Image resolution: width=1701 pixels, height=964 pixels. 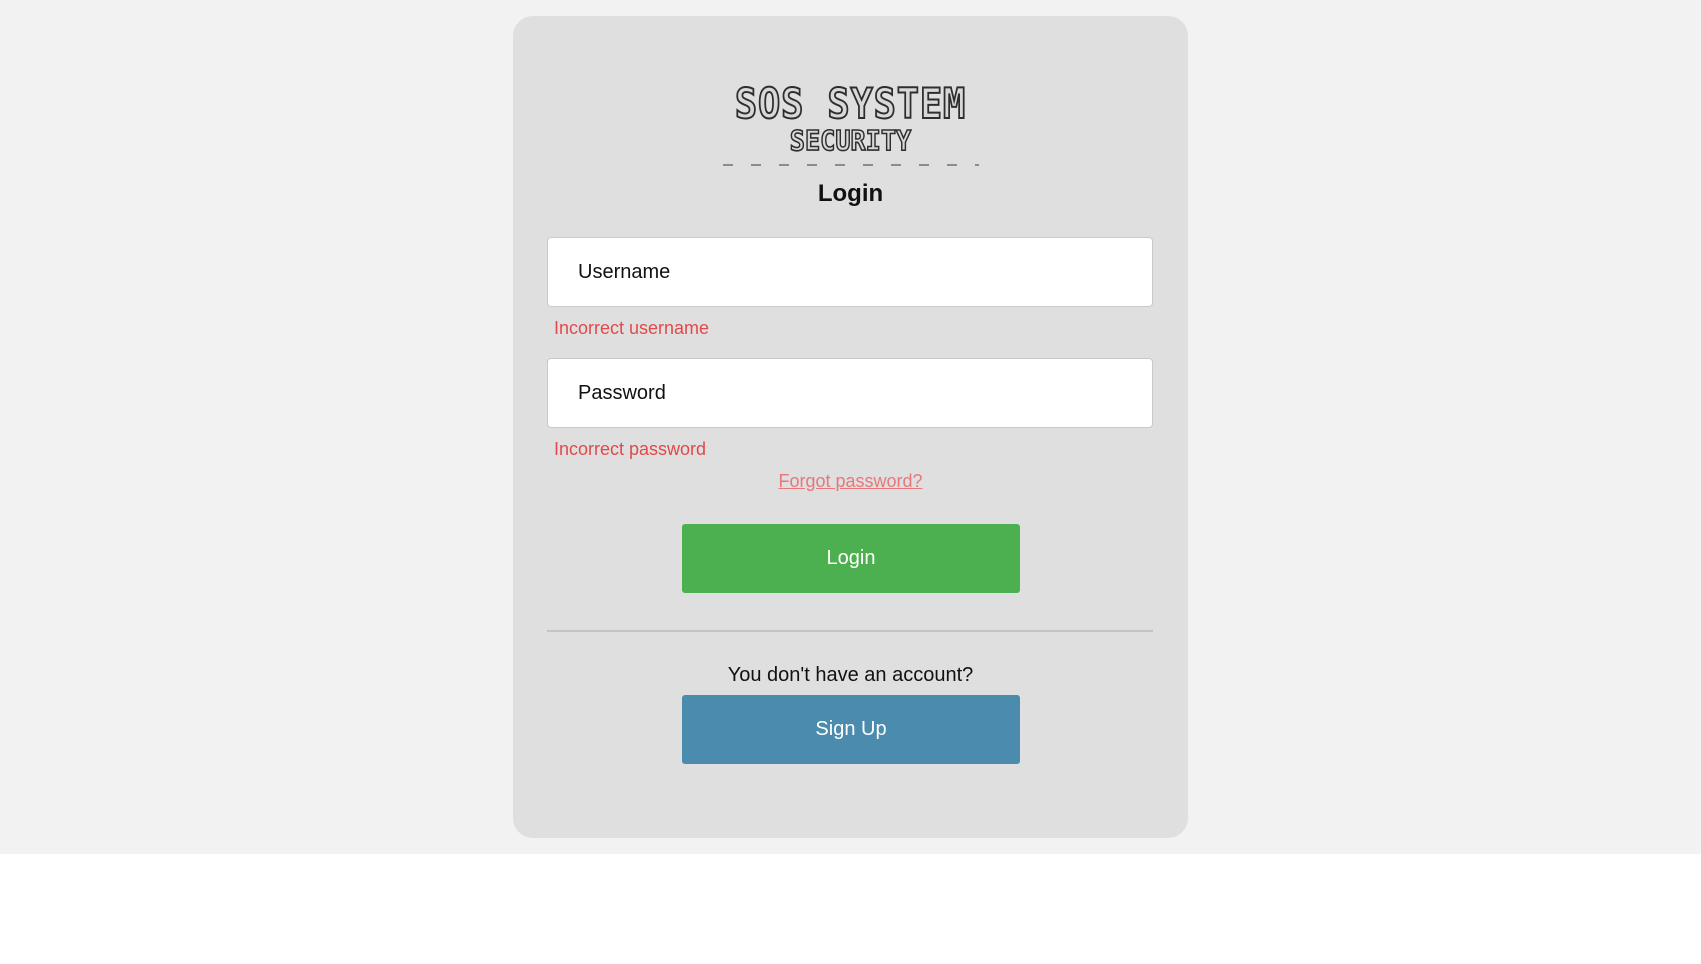 What do you see at coordinates (850, 631) in the screenshot?
I see `divider` at bounding box center [850, 631].